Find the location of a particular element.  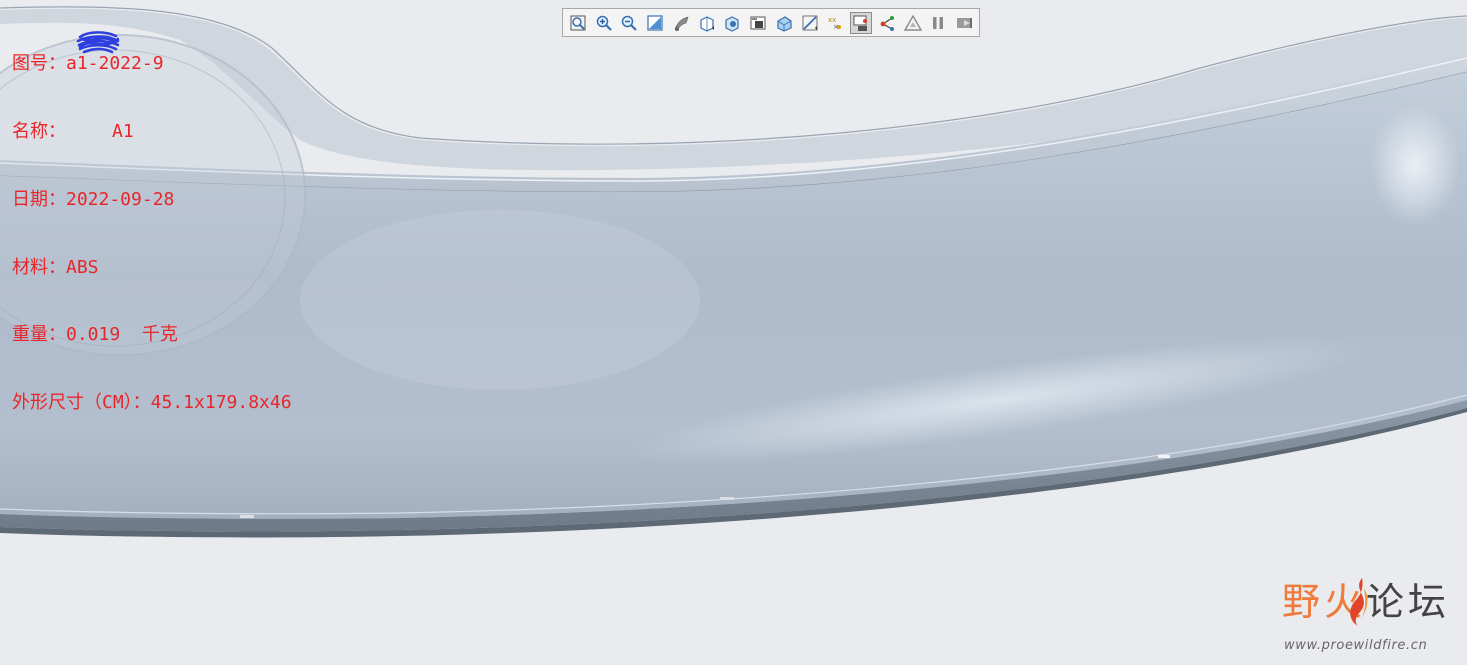

triangle-icon is located at coordinates (912, 22).